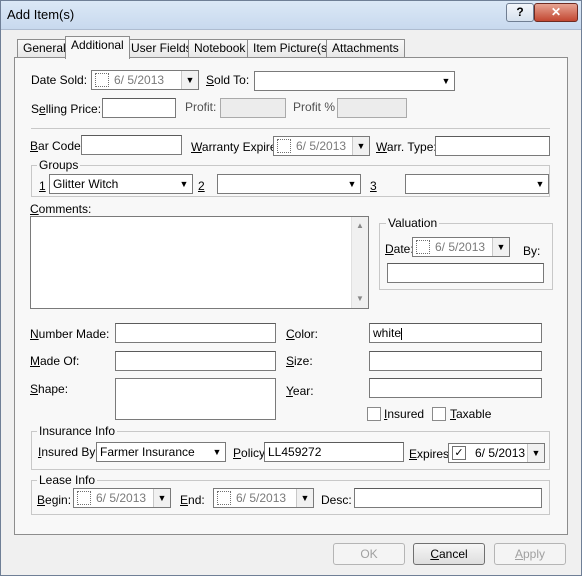 This screenshot has width=582, height=576. I want to click on insured-label: Insured, so click(404, 414).